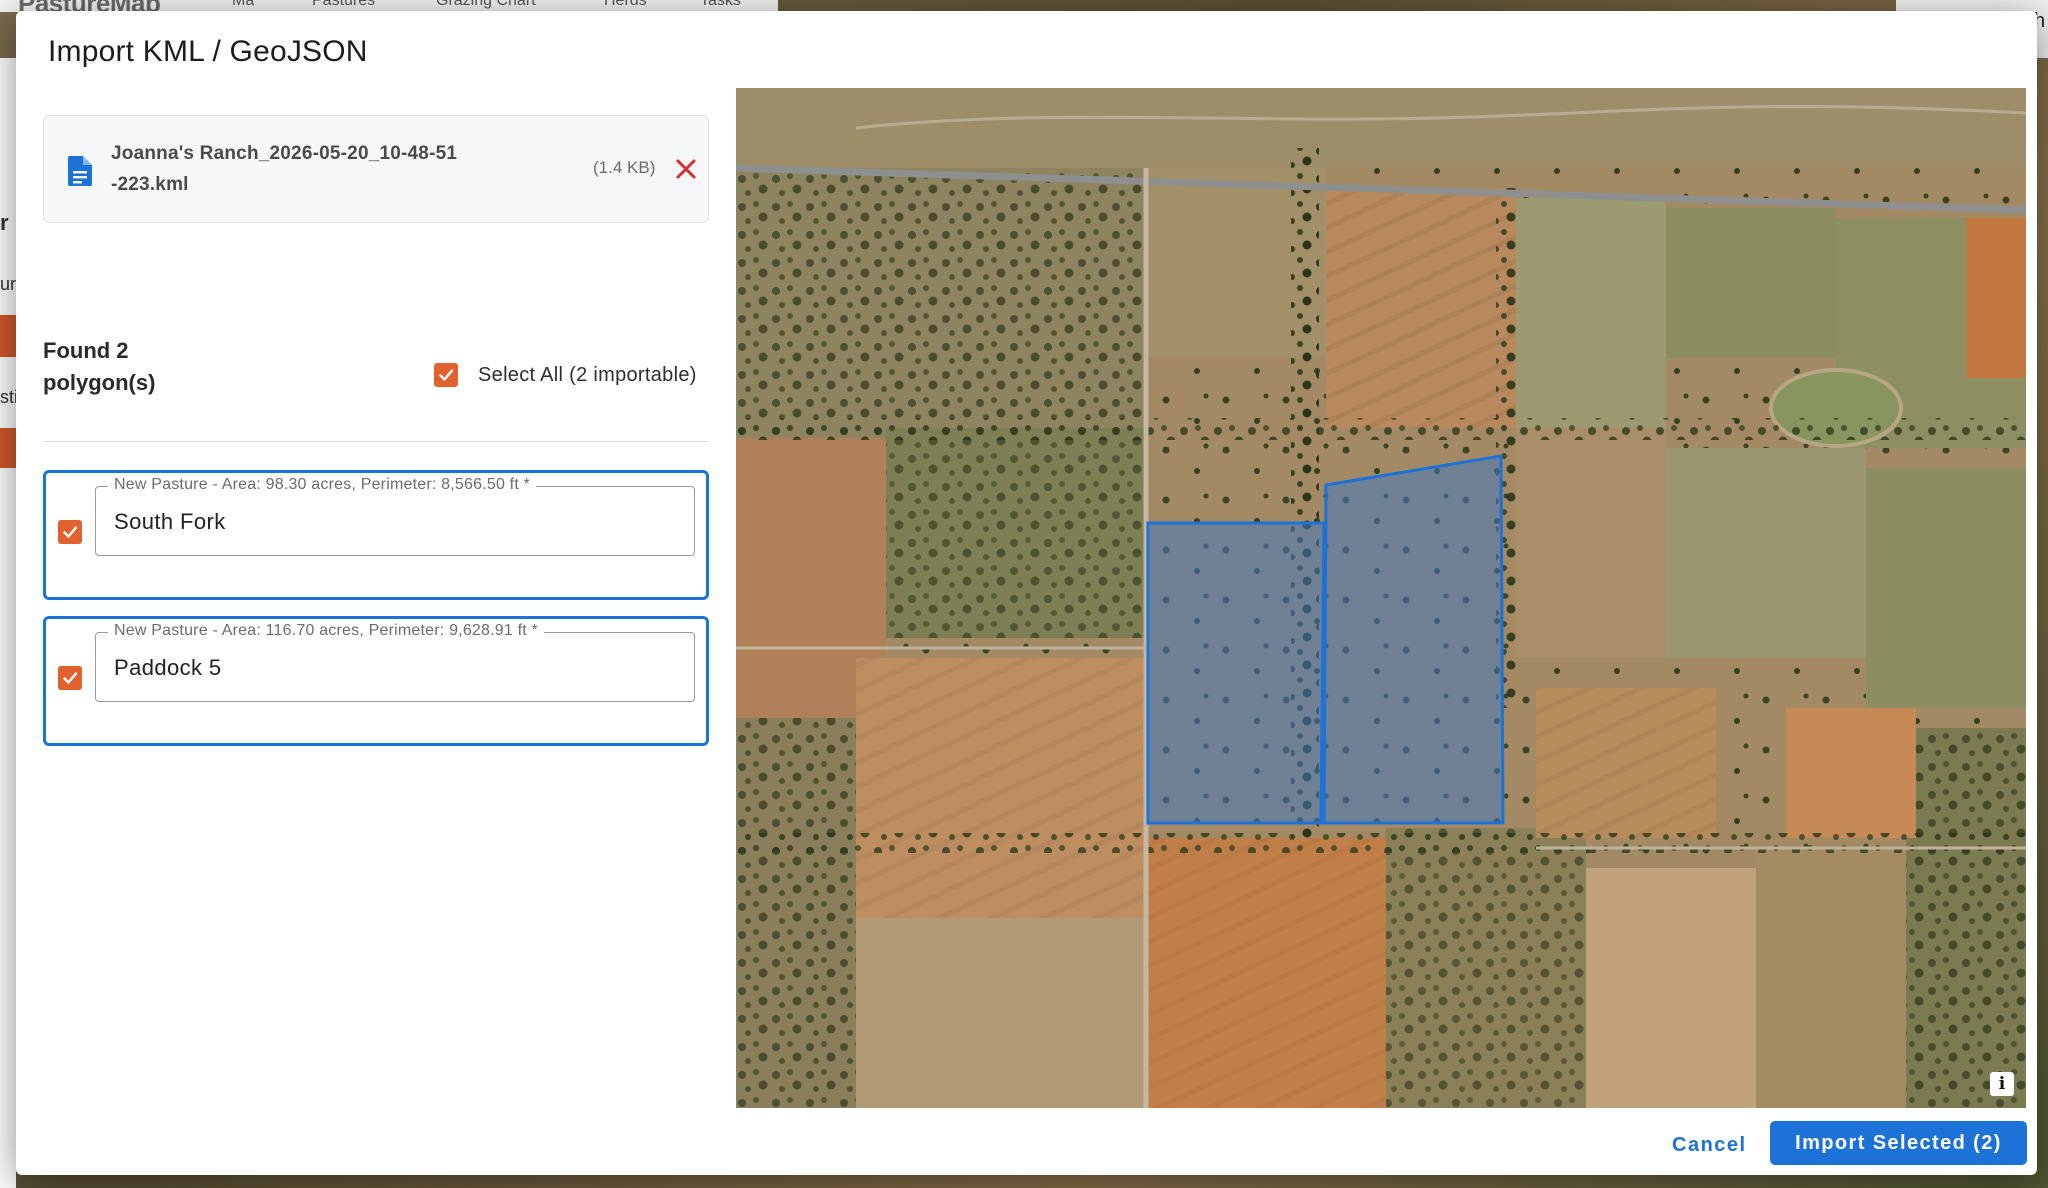  What do you see at coordinates (624, 167) in the screenshot?
I see `file-size: (1.4 KB)` at bounding box center [624, 167].